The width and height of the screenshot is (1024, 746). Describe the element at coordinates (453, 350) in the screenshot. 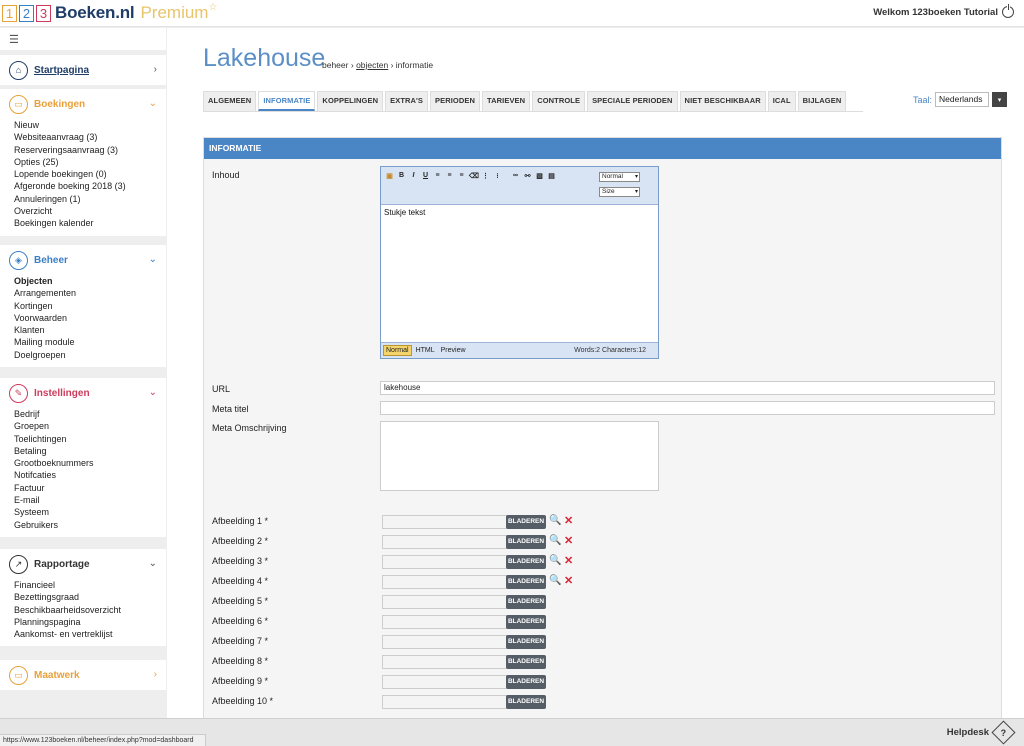

I see `mode-preview-button: Preview` at that location.